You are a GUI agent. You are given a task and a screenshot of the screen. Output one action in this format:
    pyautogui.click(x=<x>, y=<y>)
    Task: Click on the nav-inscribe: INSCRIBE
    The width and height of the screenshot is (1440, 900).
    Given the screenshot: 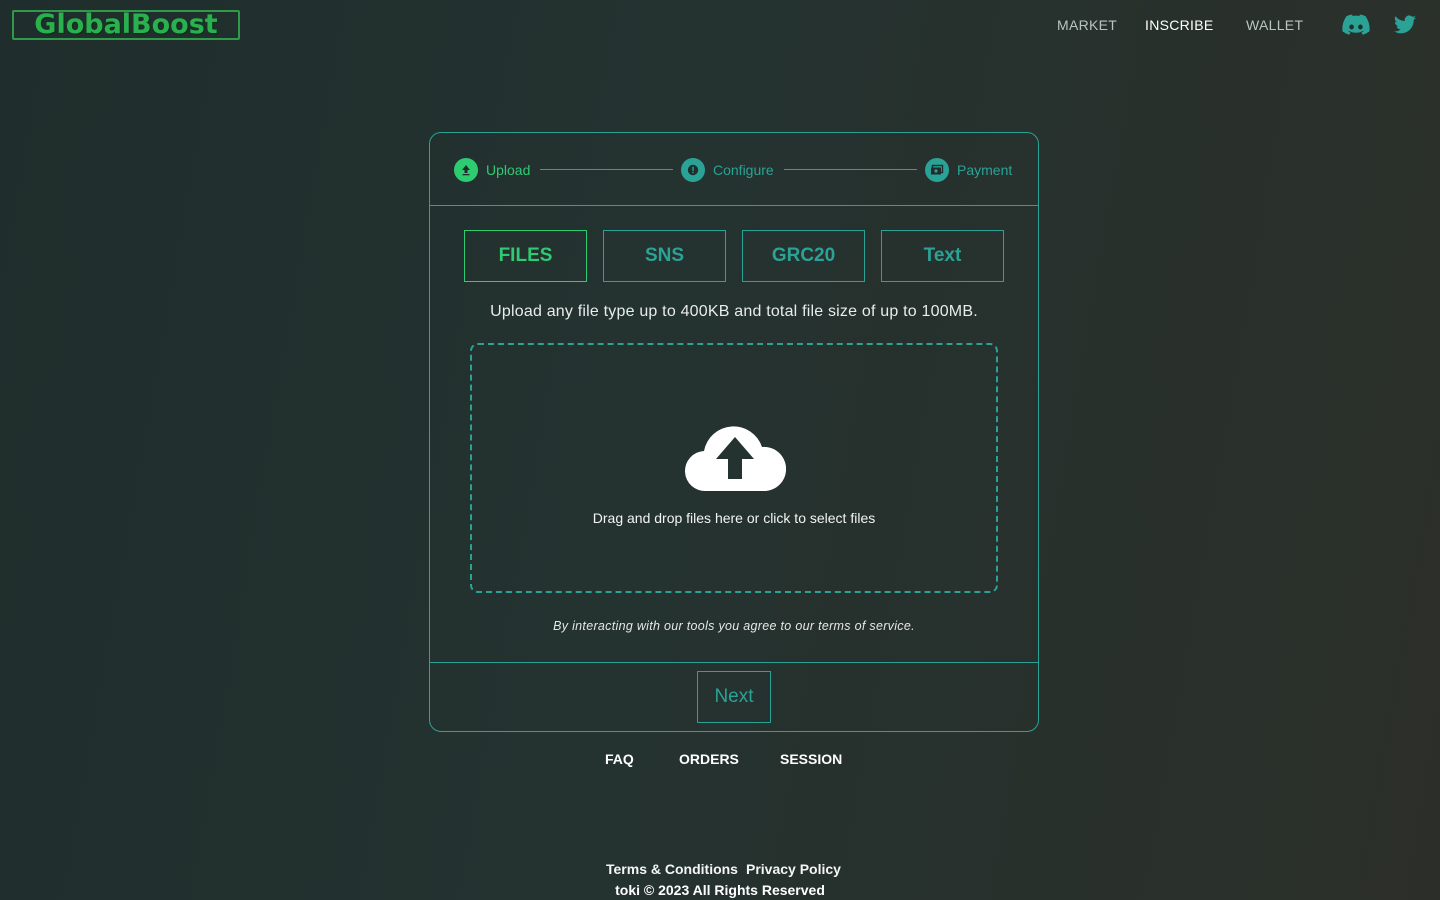 What is the action you would take?
    pyautogui.click(x=1179, y=25)
    